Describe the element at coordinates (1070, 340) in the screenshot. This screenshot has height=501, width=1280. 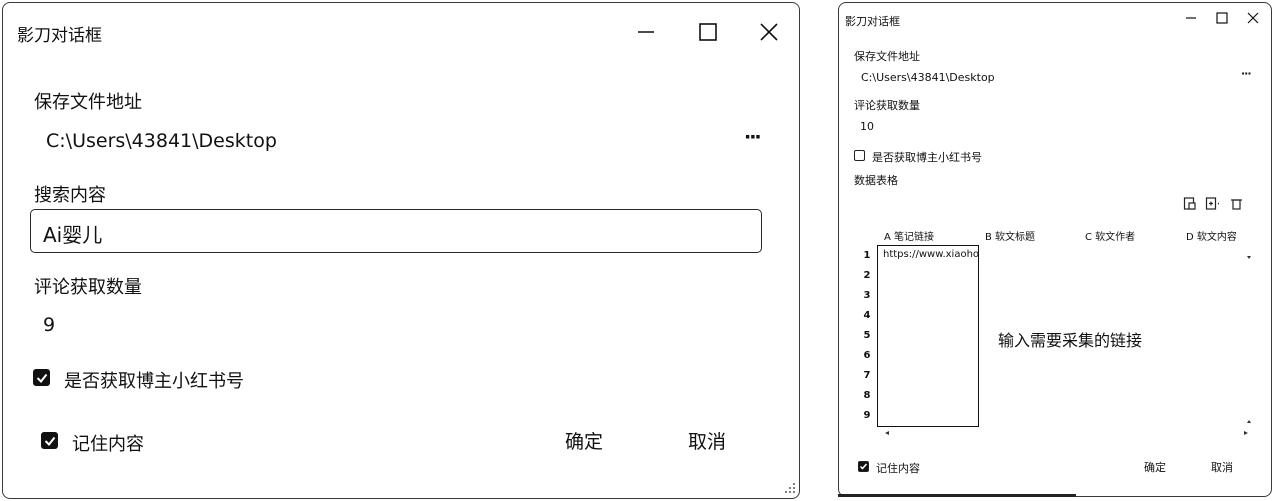
I see `annotation-text: 输入需要采集的链接` at that location.